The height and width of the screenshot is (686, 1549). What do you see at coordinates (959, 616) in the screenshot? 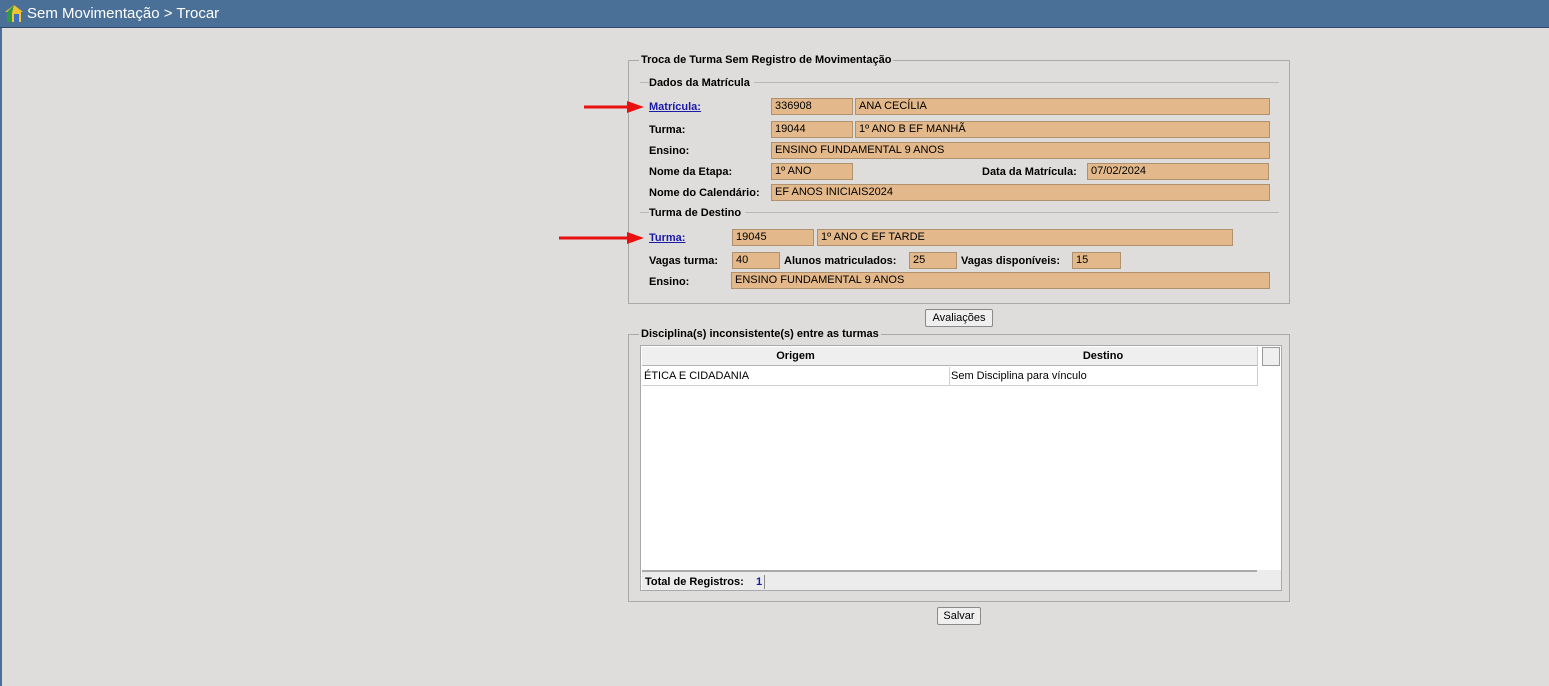
I see `salvar-button: Salvar` at bounding box center [959, 616].